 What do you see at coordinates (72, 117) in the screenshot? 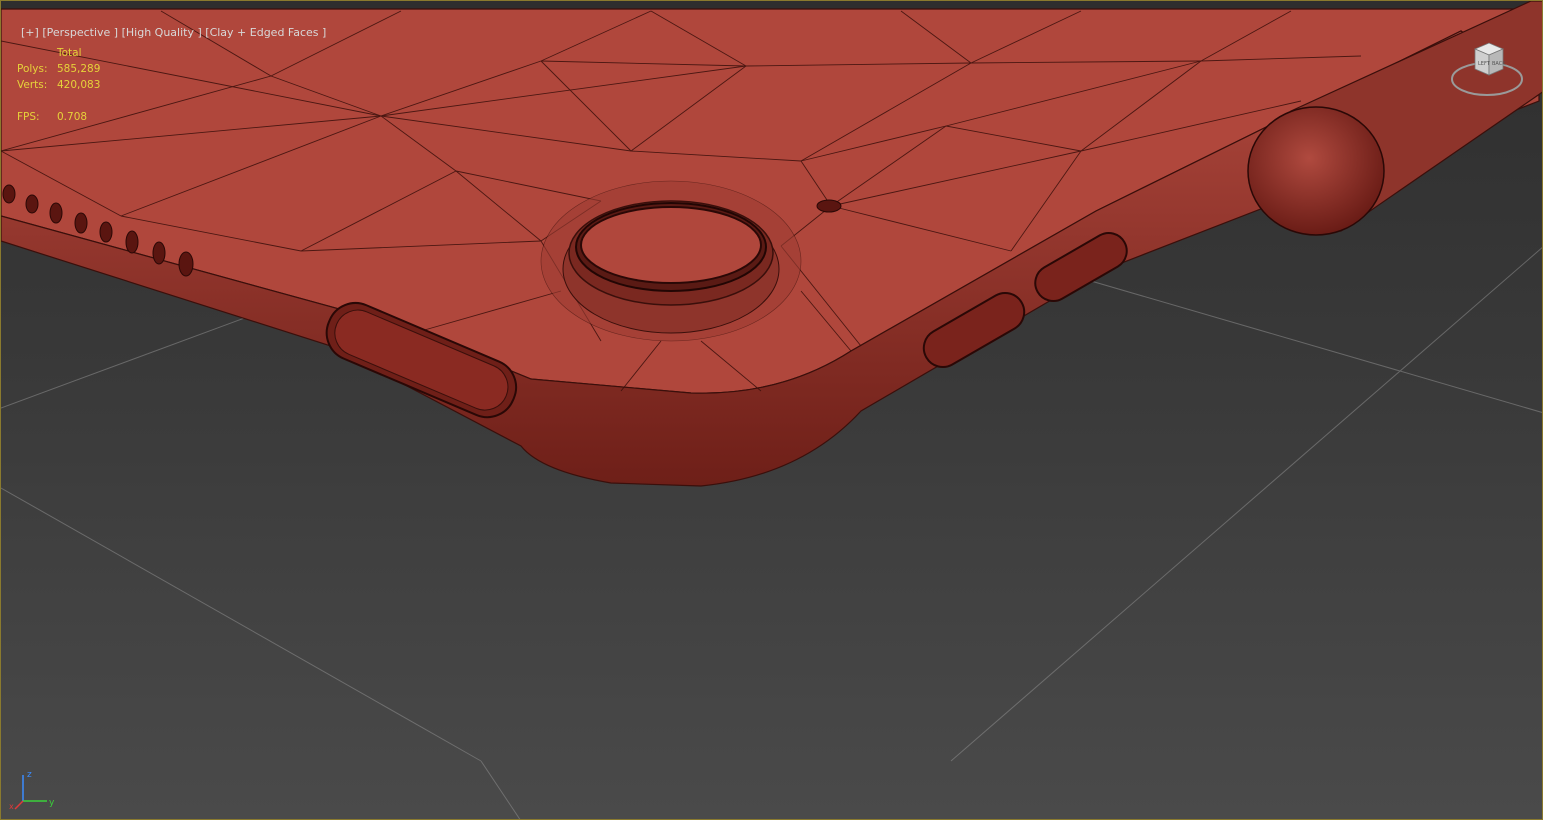
I see `fps-value: 0.708` at bounding box center [72, 117].